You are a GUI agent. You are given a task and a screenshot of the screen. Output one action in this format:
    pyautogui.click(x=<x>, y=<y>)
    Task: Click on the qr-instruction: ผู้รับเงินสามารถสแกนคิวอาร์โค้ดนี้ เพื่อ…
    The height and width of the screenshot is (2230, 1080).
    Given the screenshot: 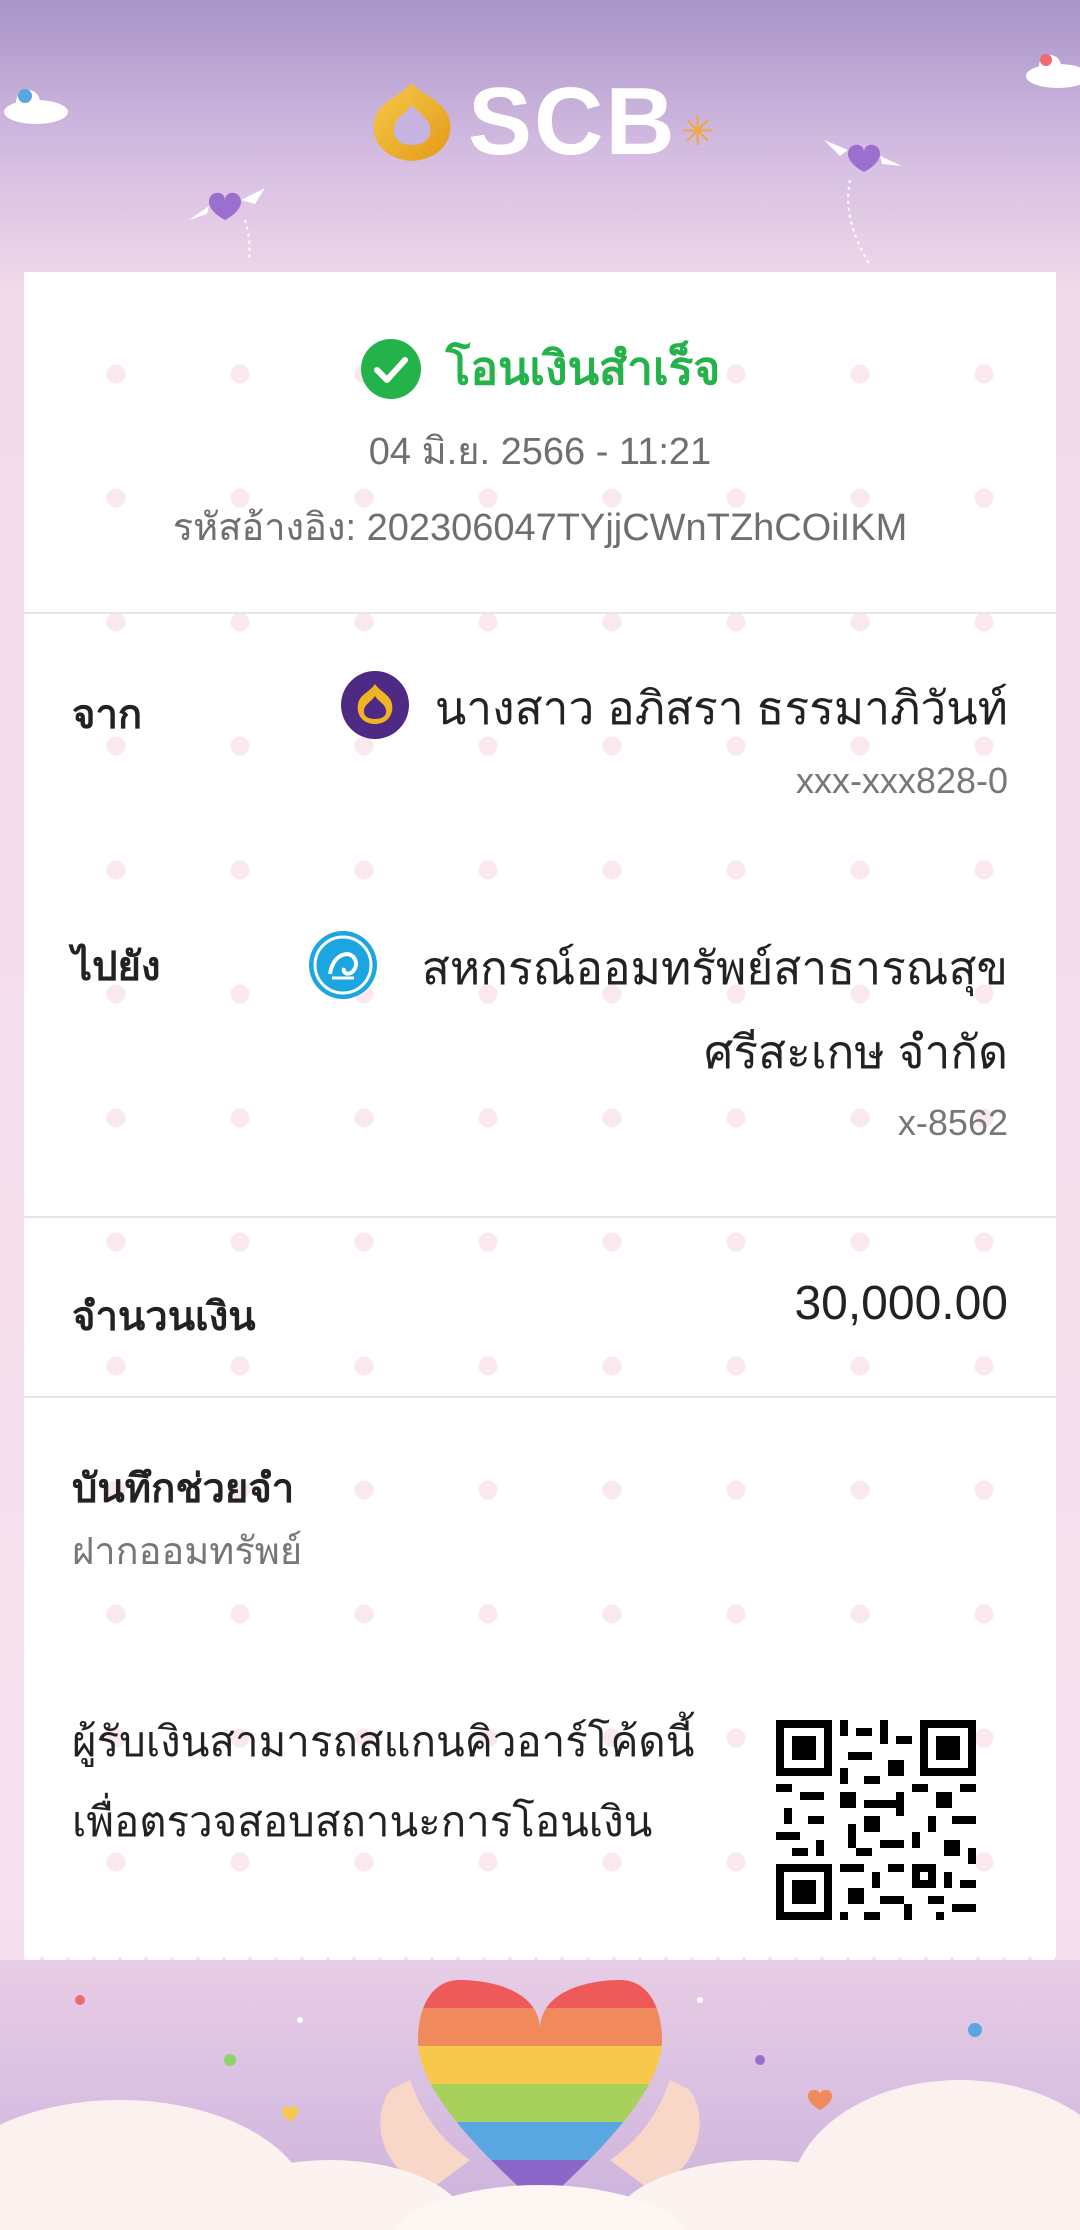 What is the action you would take?
    pyautogui.click(x=412, y=1782)
    